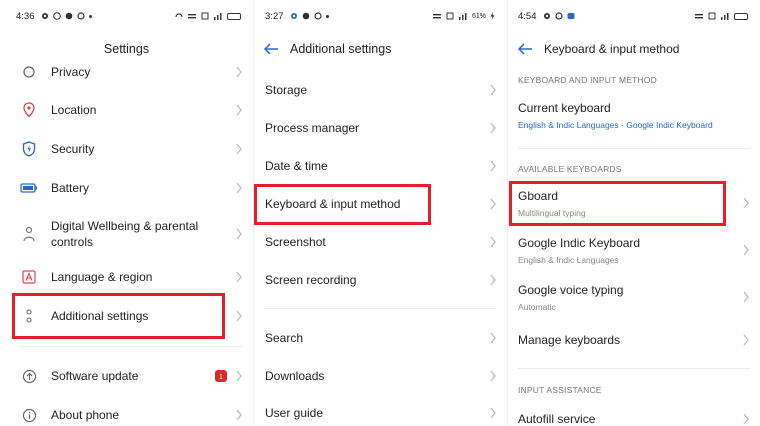 The height and width of the screenshot is (426, 760). What do you see at coordinates (634, 16) in the screenshot?
I see `status-bar: 4:54` at bounding box center [634, 16].